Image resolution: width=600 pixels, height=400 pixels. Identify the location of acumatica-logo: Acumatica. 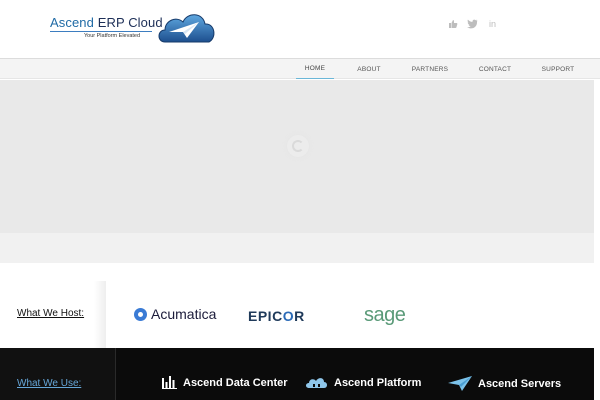
(175, 314).